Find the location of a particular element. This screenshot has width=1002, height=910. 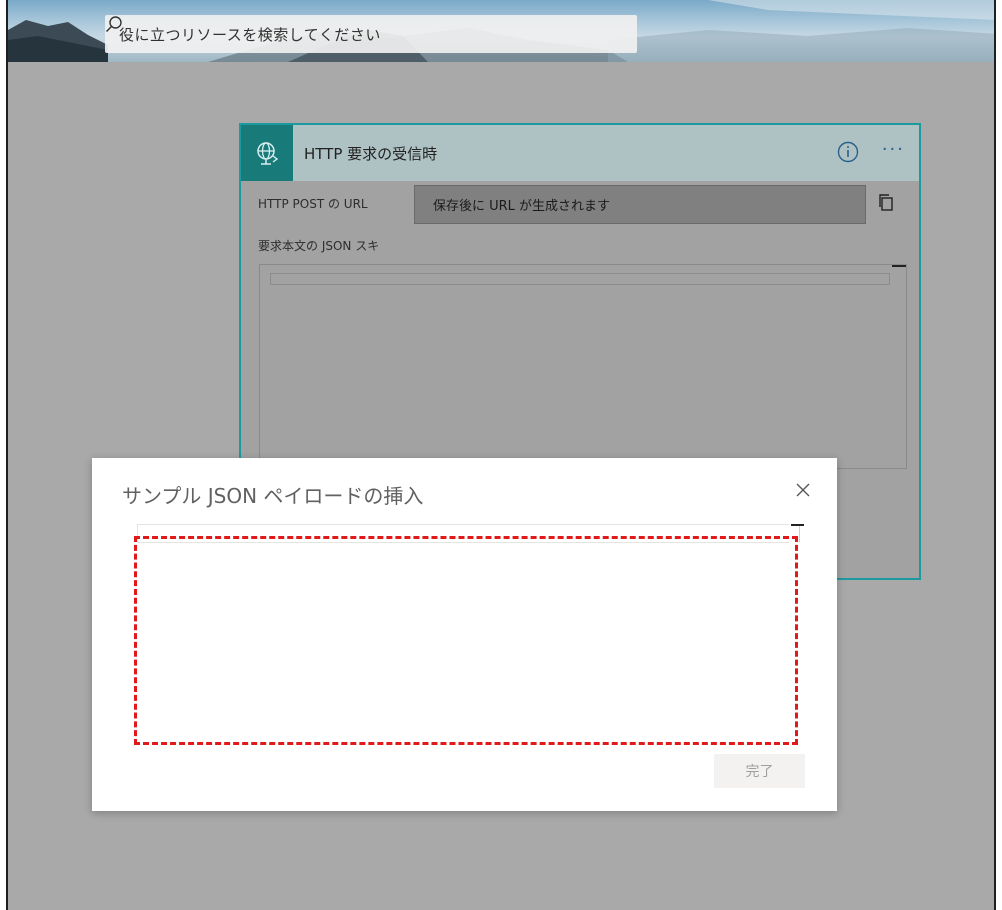

search-placeholder: 役に立つリソースを検索してください is located at coordinates (250, 34).